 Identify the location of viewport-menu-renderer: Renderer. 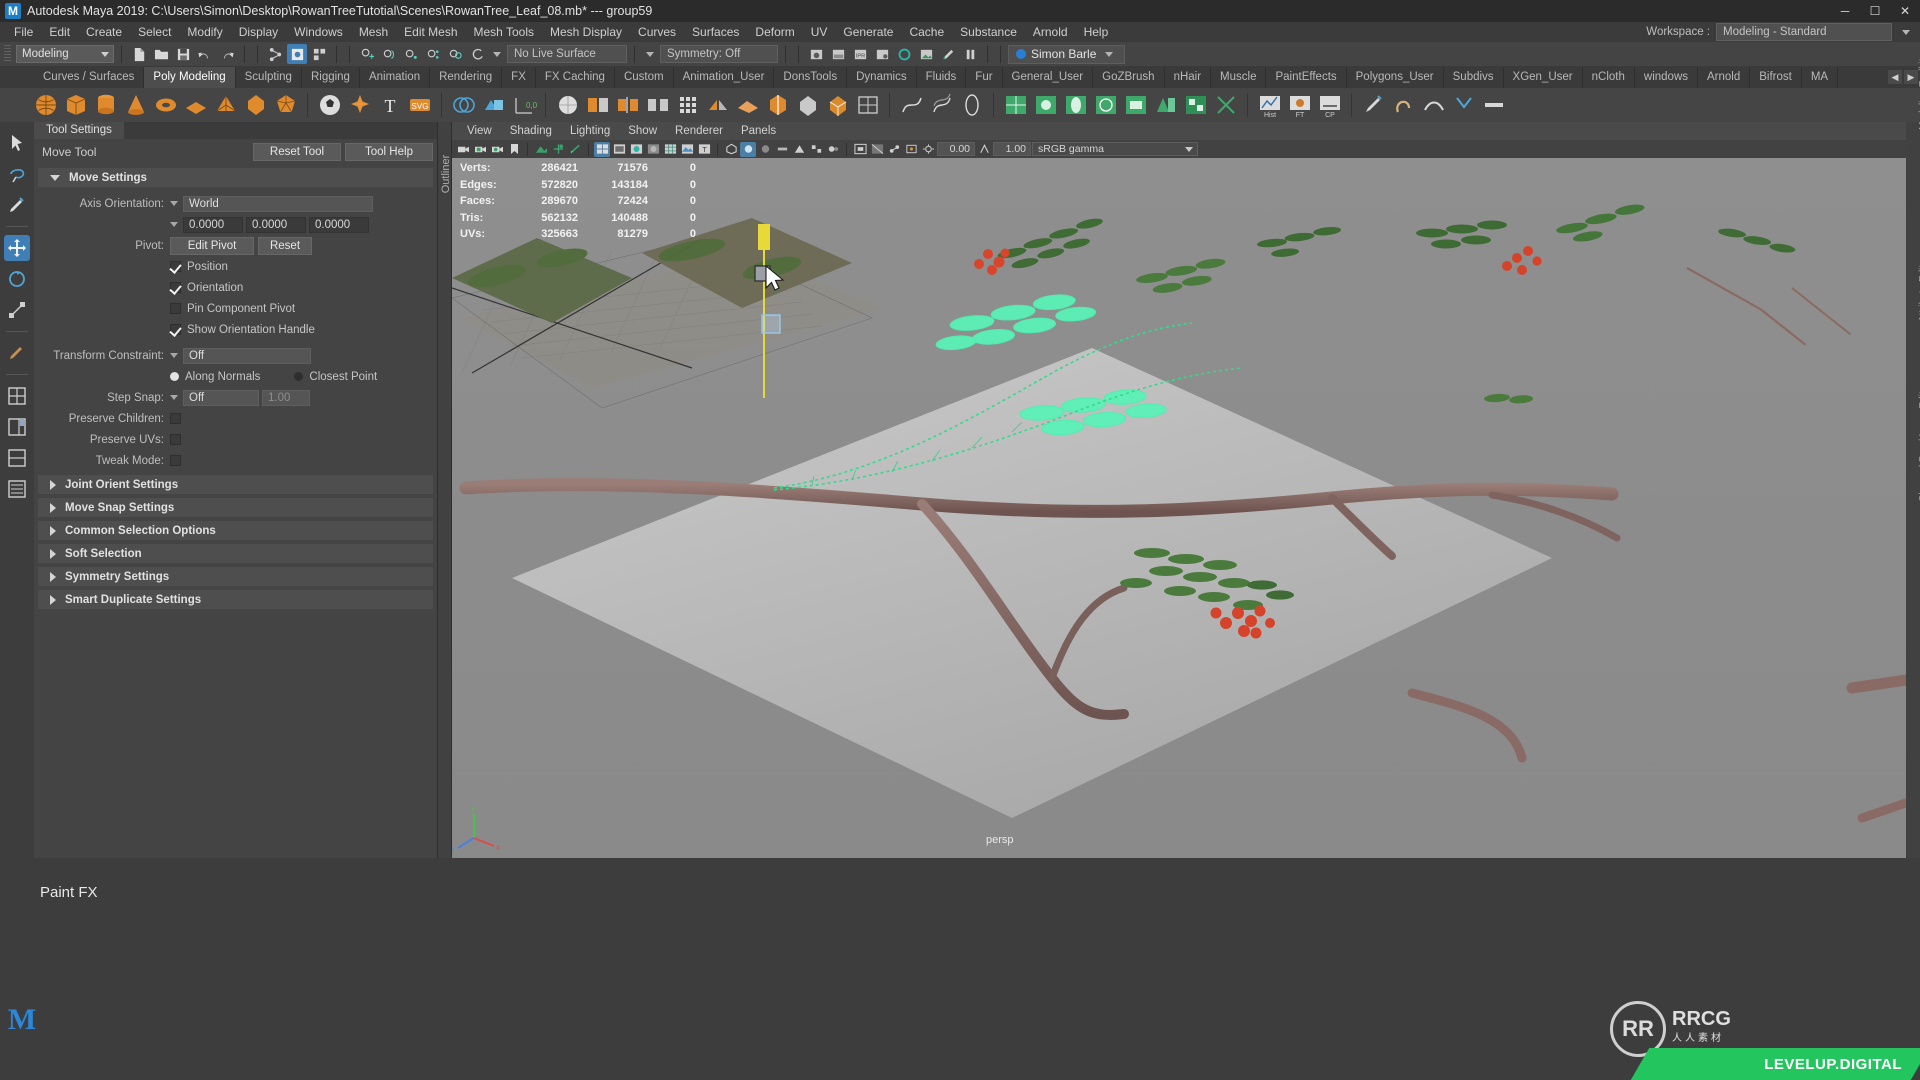
(699, 131).